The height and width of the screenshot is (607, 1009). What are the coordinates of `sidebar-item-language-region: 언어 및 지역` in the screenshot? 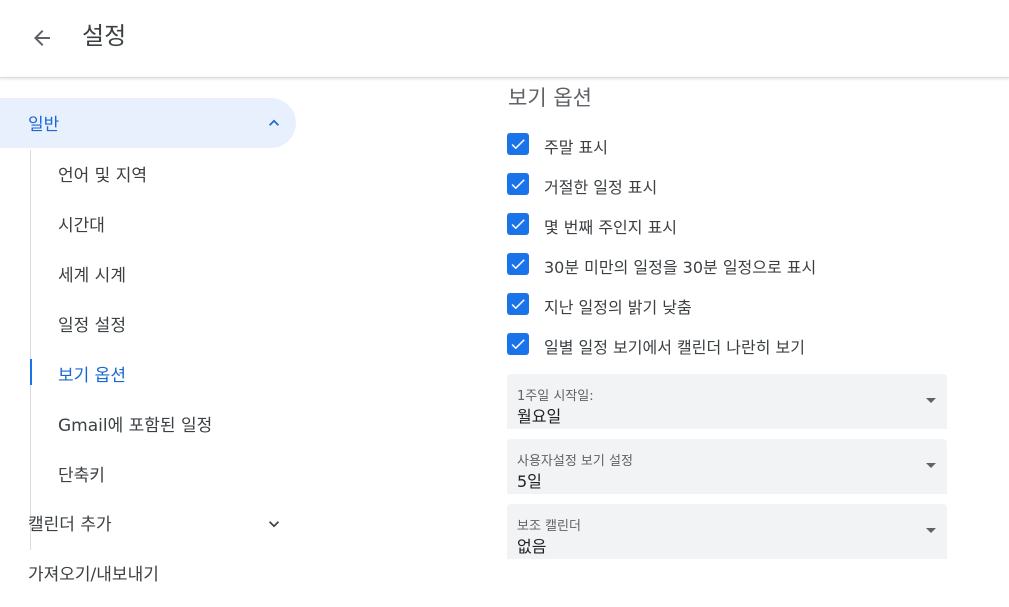 It's located at (160, 172).